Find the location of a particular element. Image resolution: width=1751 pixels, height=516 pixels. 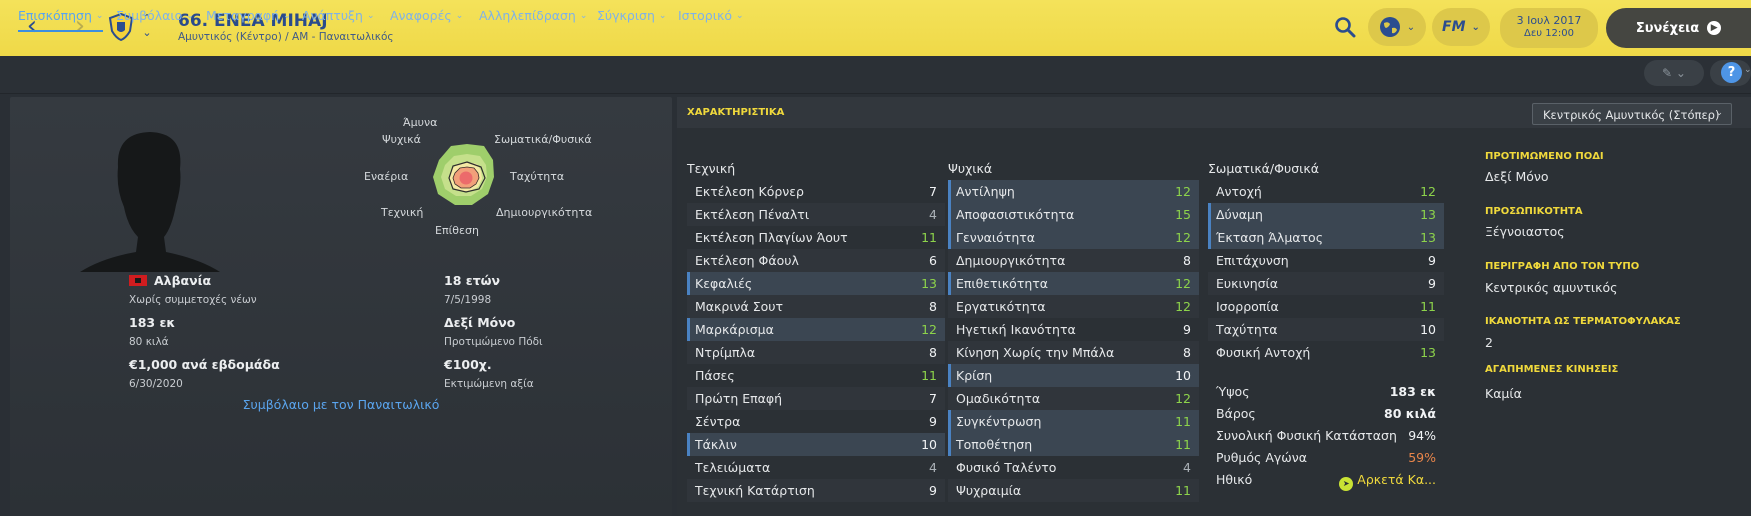

radar-label-physical: Σωματικά/Φυσικά is located at coordinates (543, 139).